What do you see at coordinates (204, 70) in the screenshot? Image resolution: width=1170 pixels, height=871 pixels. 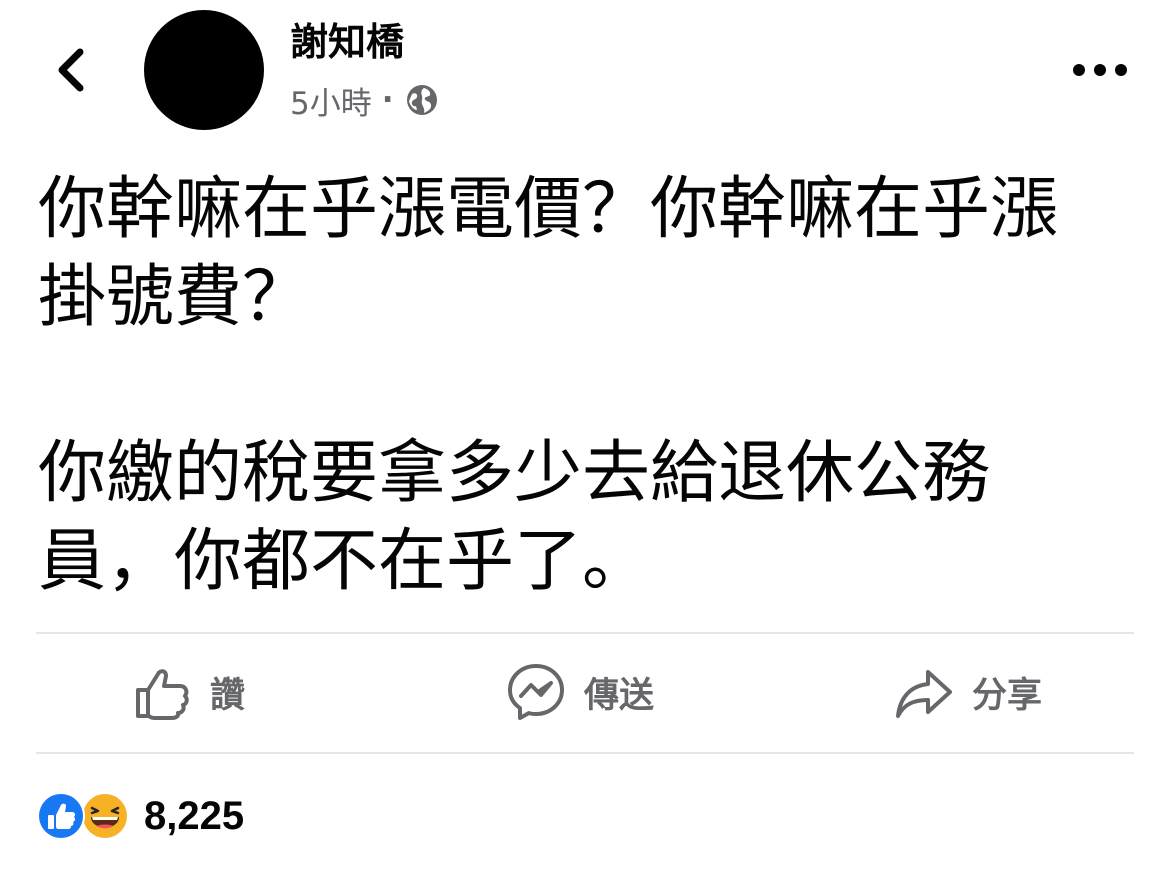 I see `avatar` at bounding box center [204, 70].